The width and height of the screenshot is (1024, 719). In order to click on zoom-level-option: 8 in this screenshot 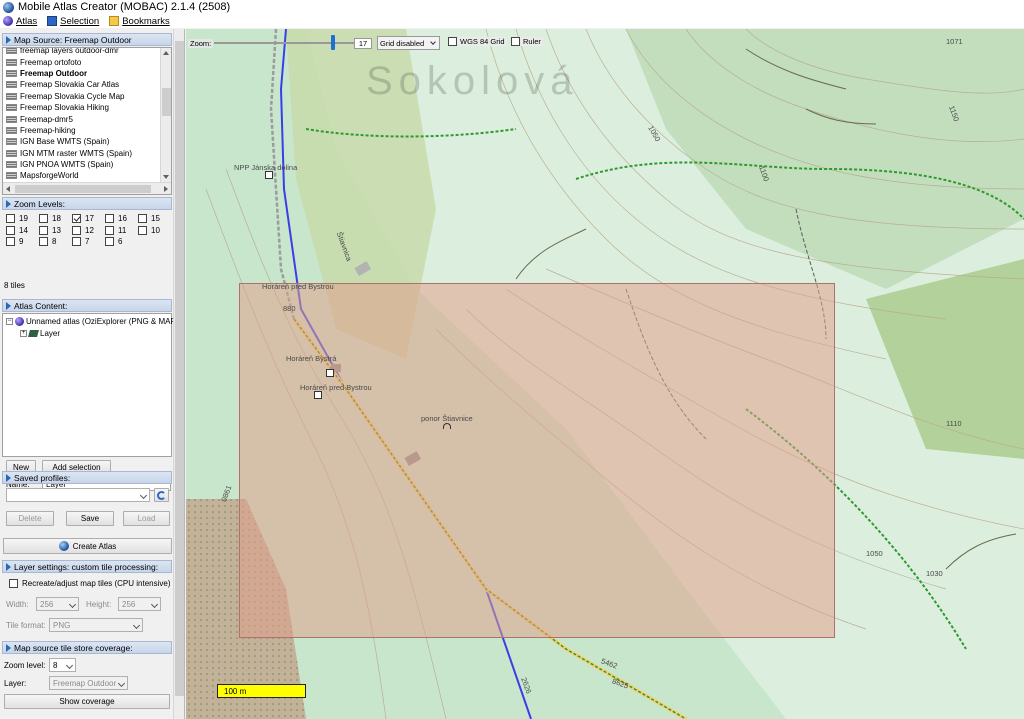, I will do `click(47, 241)`.